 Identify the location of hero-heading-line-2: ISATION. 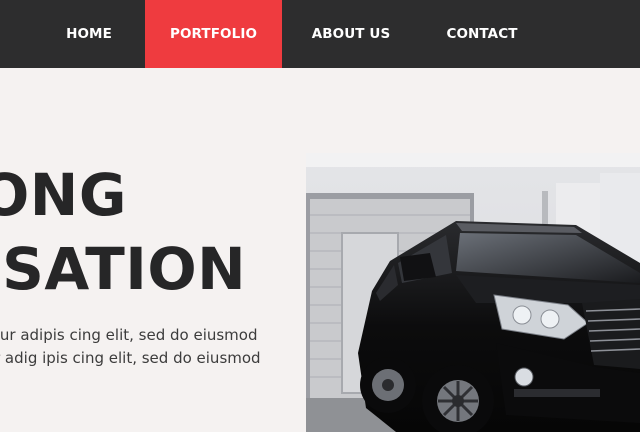
(123, 269).